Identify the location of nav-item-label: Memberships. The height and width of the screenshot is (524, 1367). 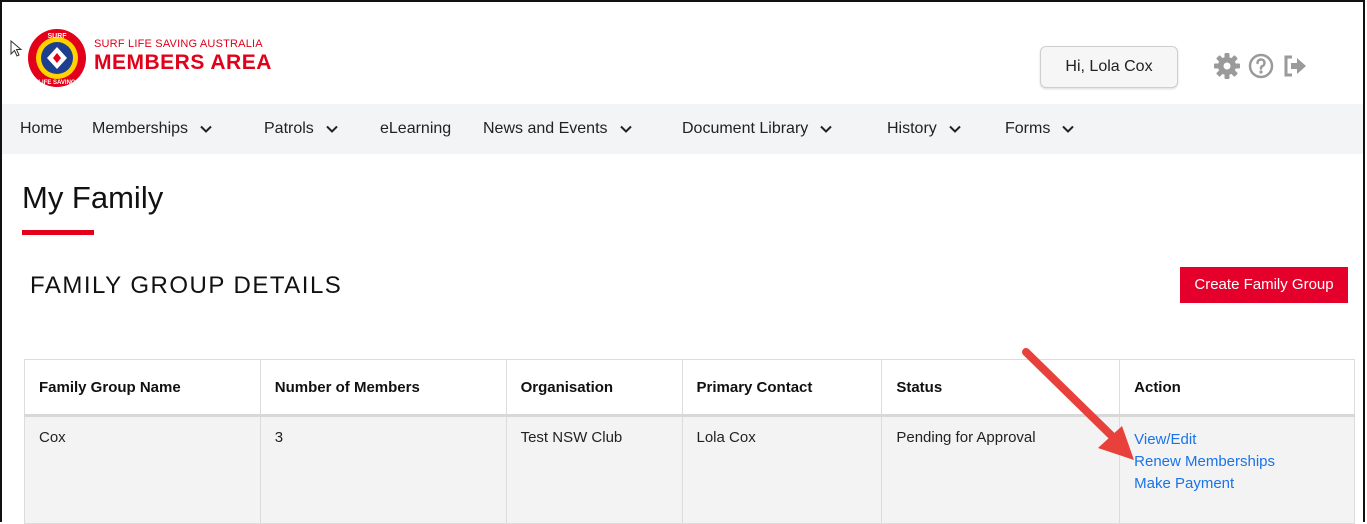
(140, 128).